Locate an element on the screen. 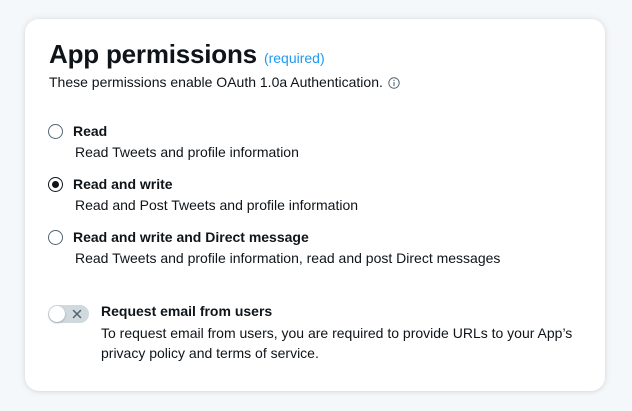 This screenshot has height=411, width=632. page-title: App permissions is located at coordinates (153, 54).